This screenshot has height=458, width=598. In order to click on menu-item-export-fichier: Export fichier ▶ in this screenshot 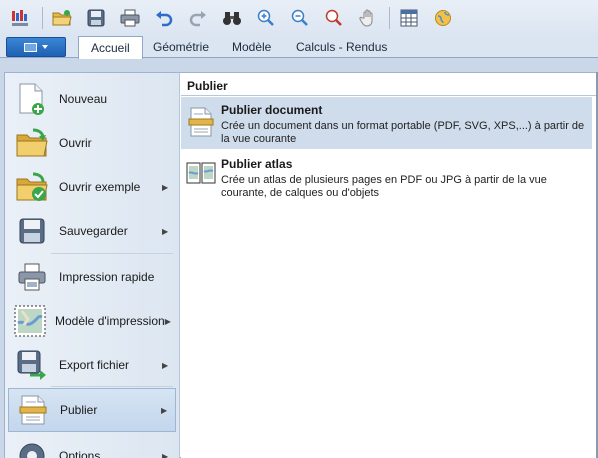, I will do `click(92, 365)`.